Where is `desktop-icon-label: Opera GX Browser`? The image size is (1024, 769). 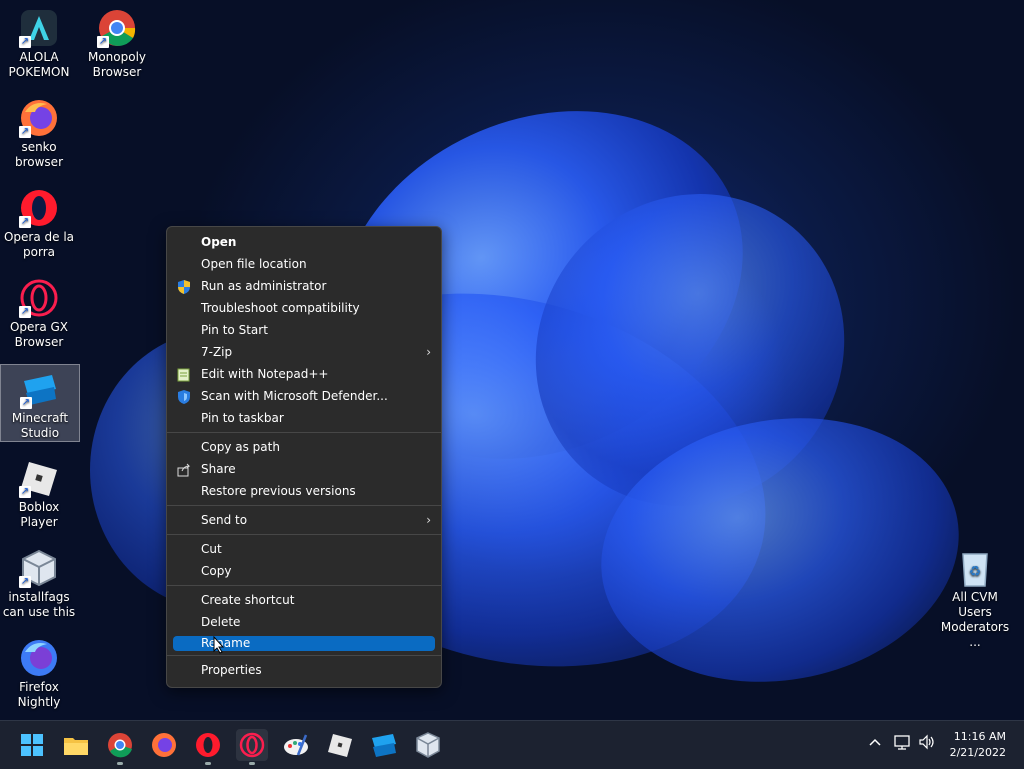 desktop-icon-label: Opera GX Browser is located at coordinates (39, 334).